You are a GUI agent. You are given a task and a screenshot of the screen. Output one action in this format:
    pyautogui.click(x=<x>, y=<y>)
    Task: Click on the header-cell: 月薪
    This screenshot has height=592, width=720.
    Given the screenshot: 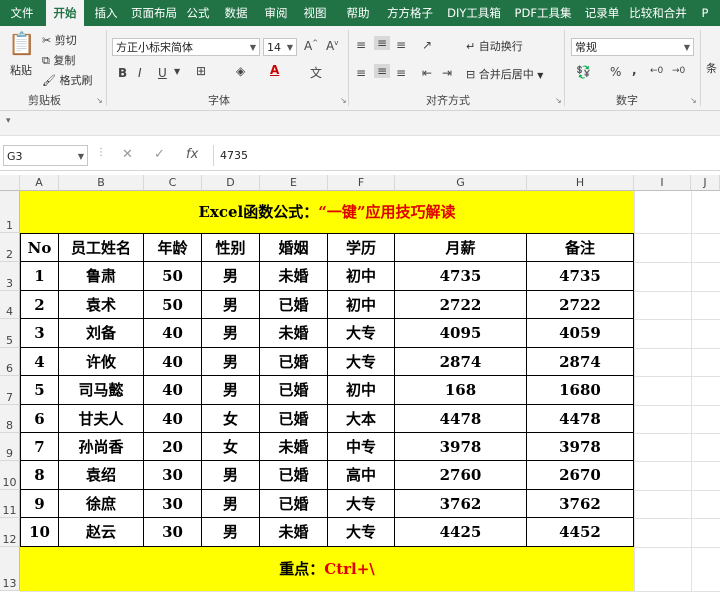 What is the action you would take?
    pyautogui.click(x=461, y=247)
    